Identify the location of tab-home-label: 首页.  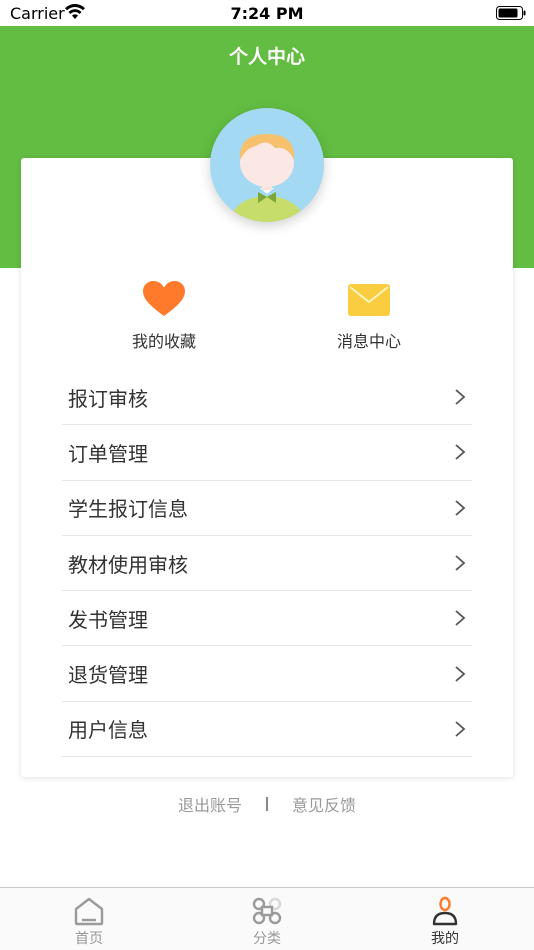
(89, 939).